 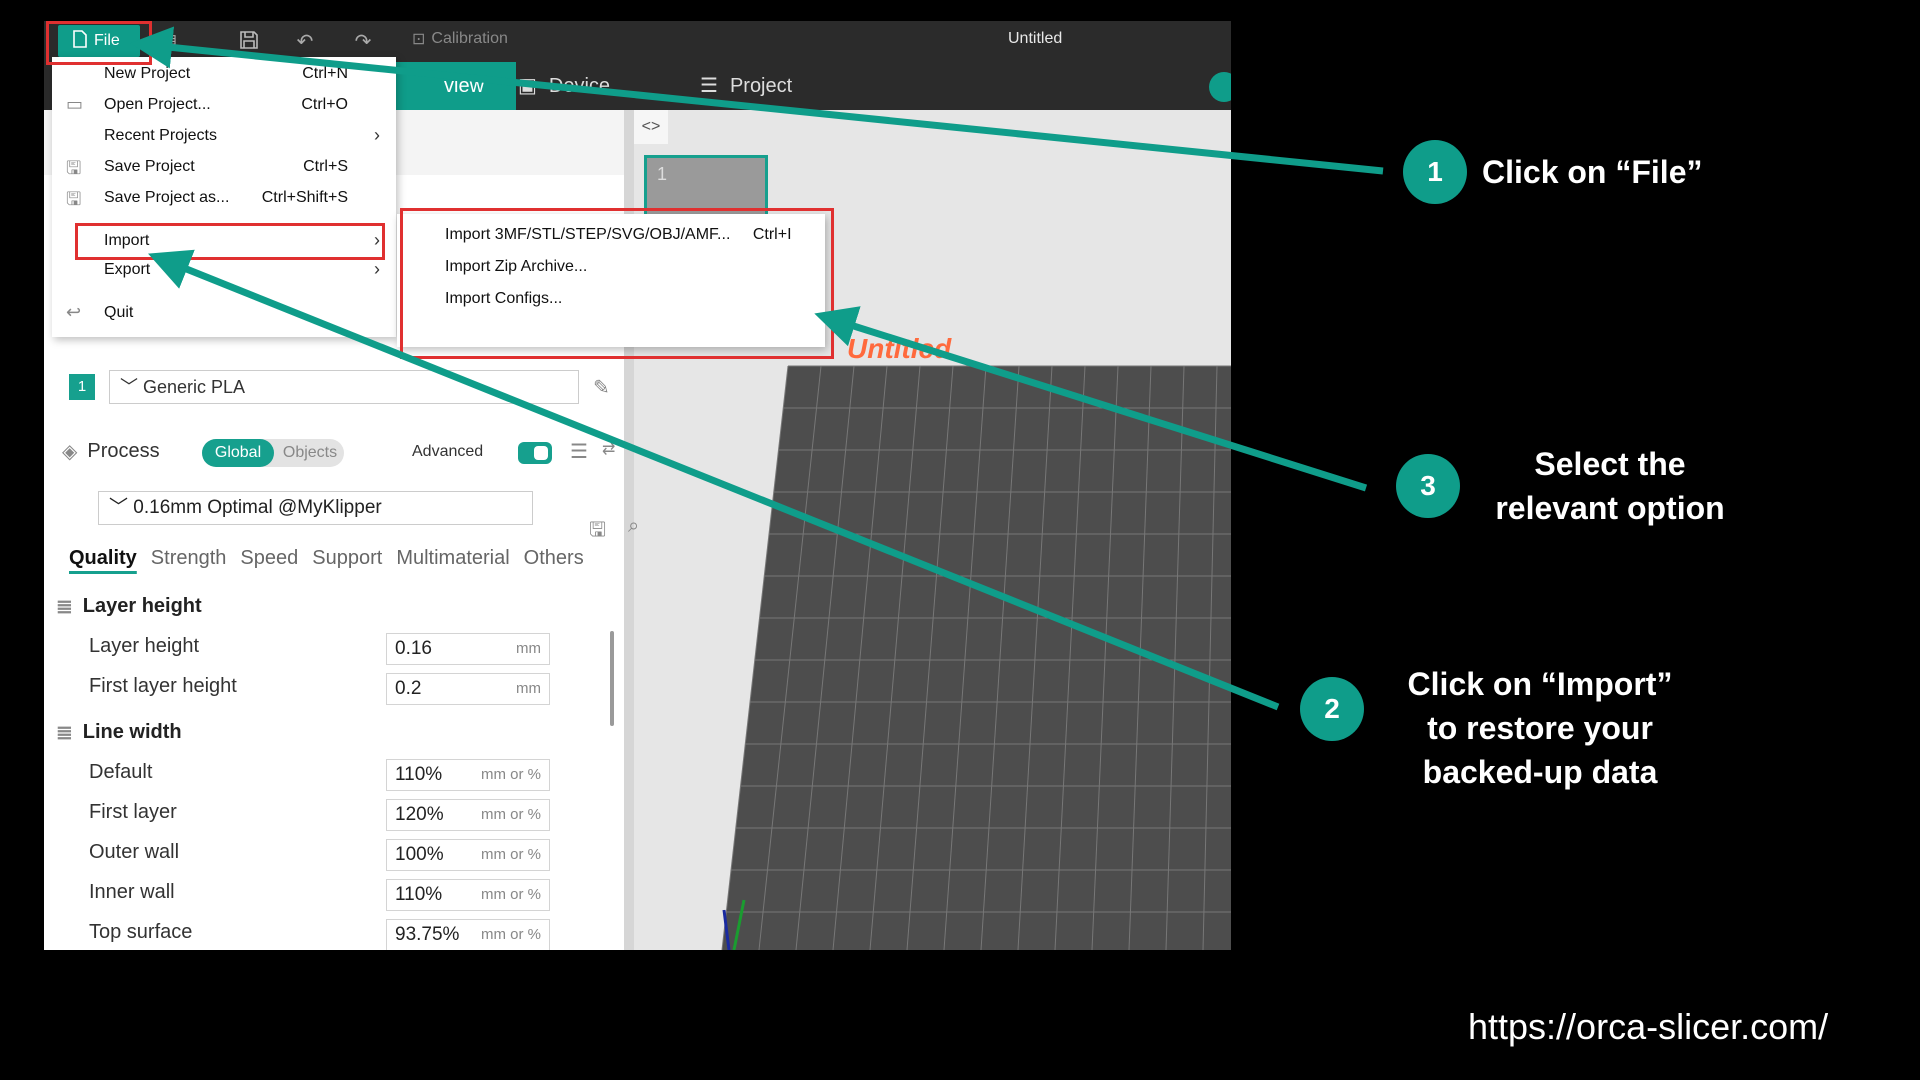 What do you see at coordinates (1540, 684) in the screenshot?
I see `step-2-line-1: Click on “Import”` at bounding box center [1540, 684].